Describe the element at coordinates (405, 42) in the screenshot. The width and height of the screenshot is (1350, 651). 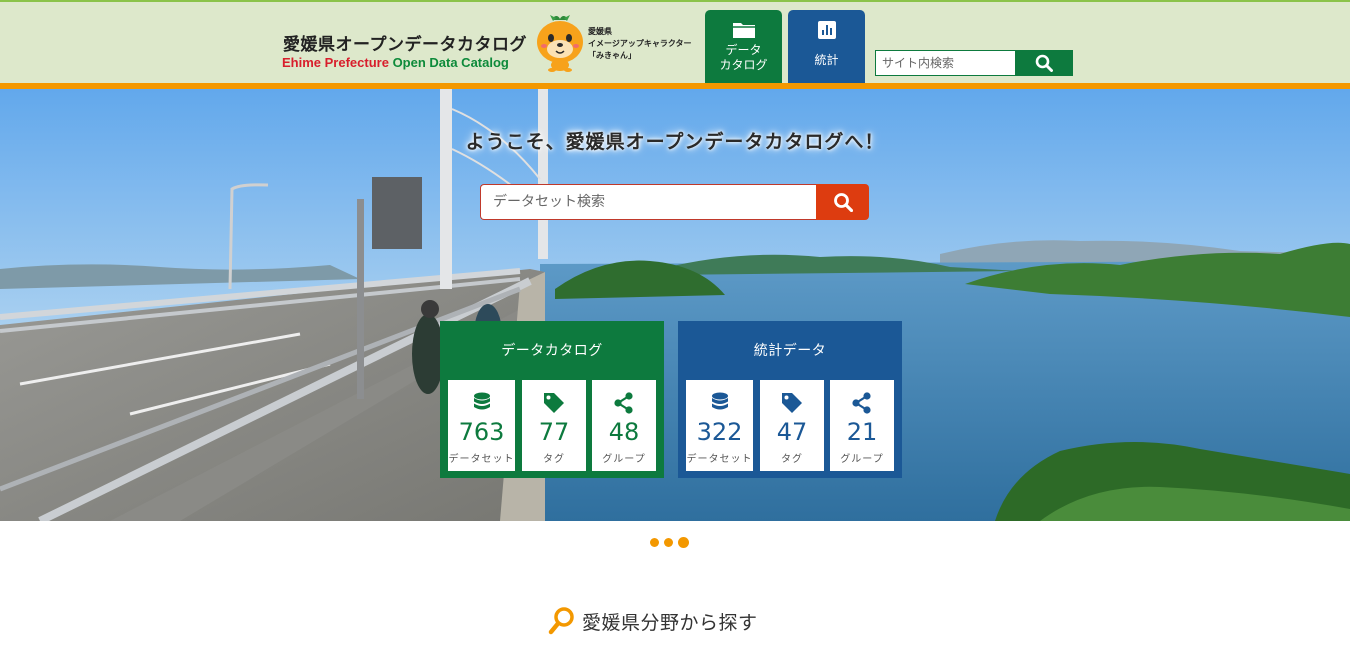
I see `site-logo-title: 愛媛県オープンデータカタログ` at that location.